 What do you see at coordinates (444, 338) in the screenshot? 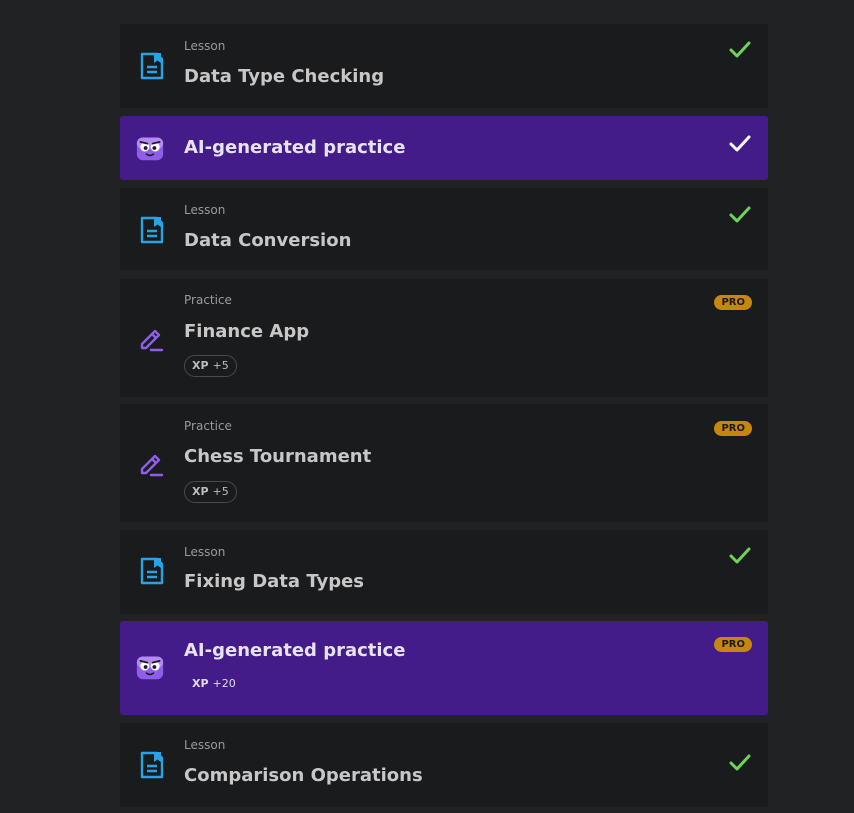
I see `practice-item-finance-app: Practice Finance App XP +5 PRO` at bounding box center [444, 338].